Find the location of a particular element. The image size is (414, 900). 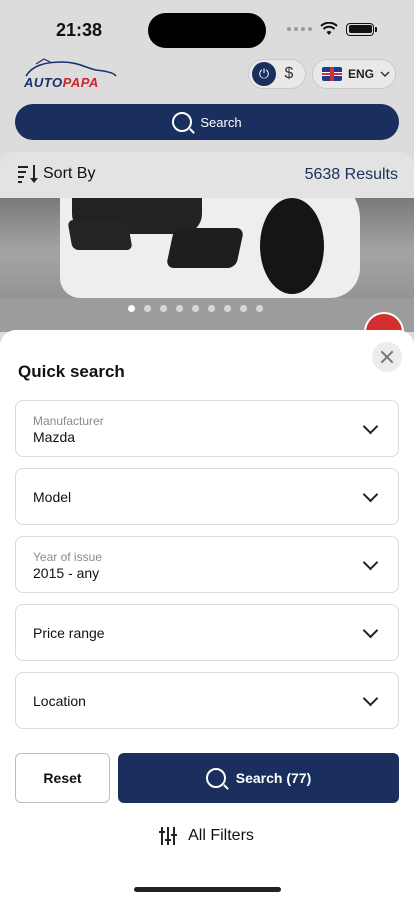

carousel-pagination is located at coordinates (195, 308).